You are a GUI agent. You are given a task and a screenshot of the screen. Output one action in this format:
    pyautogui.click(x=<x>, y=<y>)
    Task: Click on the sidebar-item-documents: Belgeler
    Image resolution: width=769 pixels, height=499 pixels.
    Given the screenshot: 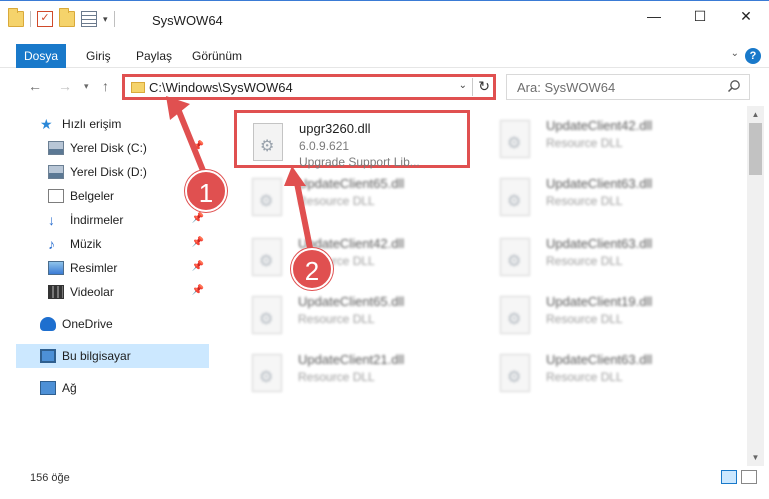 What is the action you would take?
    pyautogui.click(x=105, y=196)
    